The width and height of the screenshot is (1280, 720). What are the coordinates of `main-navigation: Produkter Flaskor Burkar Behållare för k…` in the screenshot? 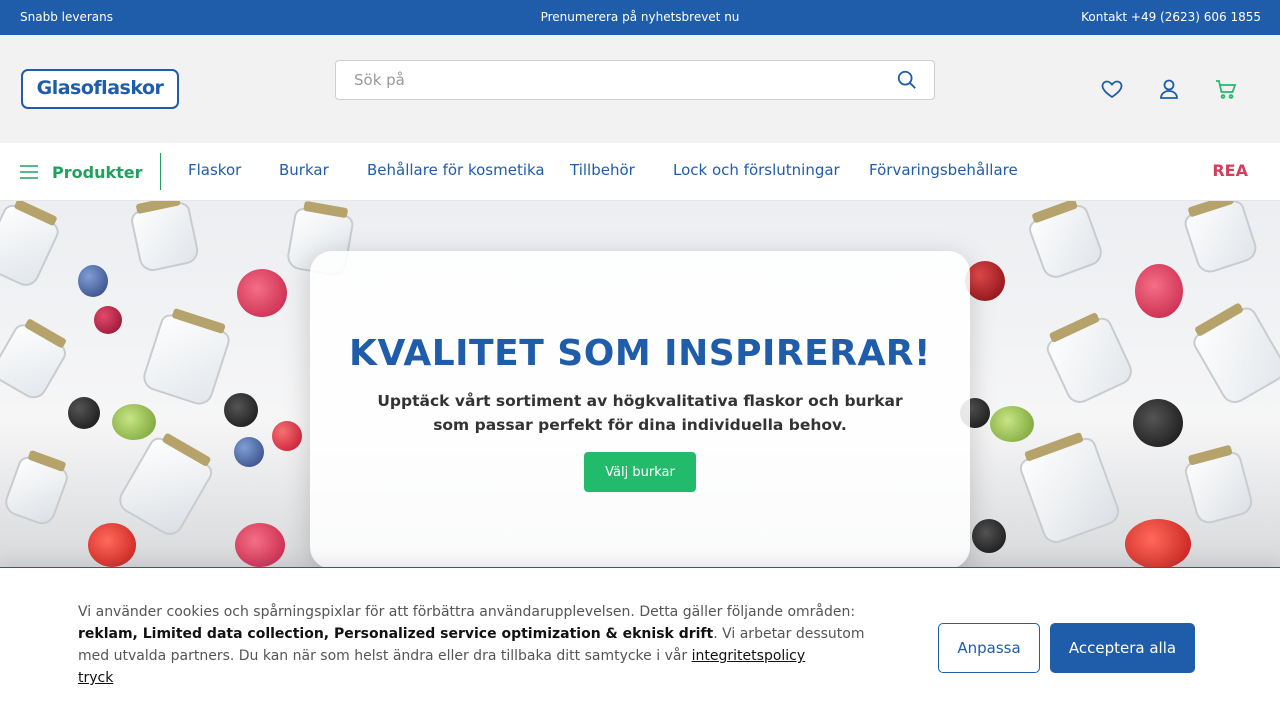 It's located at (640, 172).